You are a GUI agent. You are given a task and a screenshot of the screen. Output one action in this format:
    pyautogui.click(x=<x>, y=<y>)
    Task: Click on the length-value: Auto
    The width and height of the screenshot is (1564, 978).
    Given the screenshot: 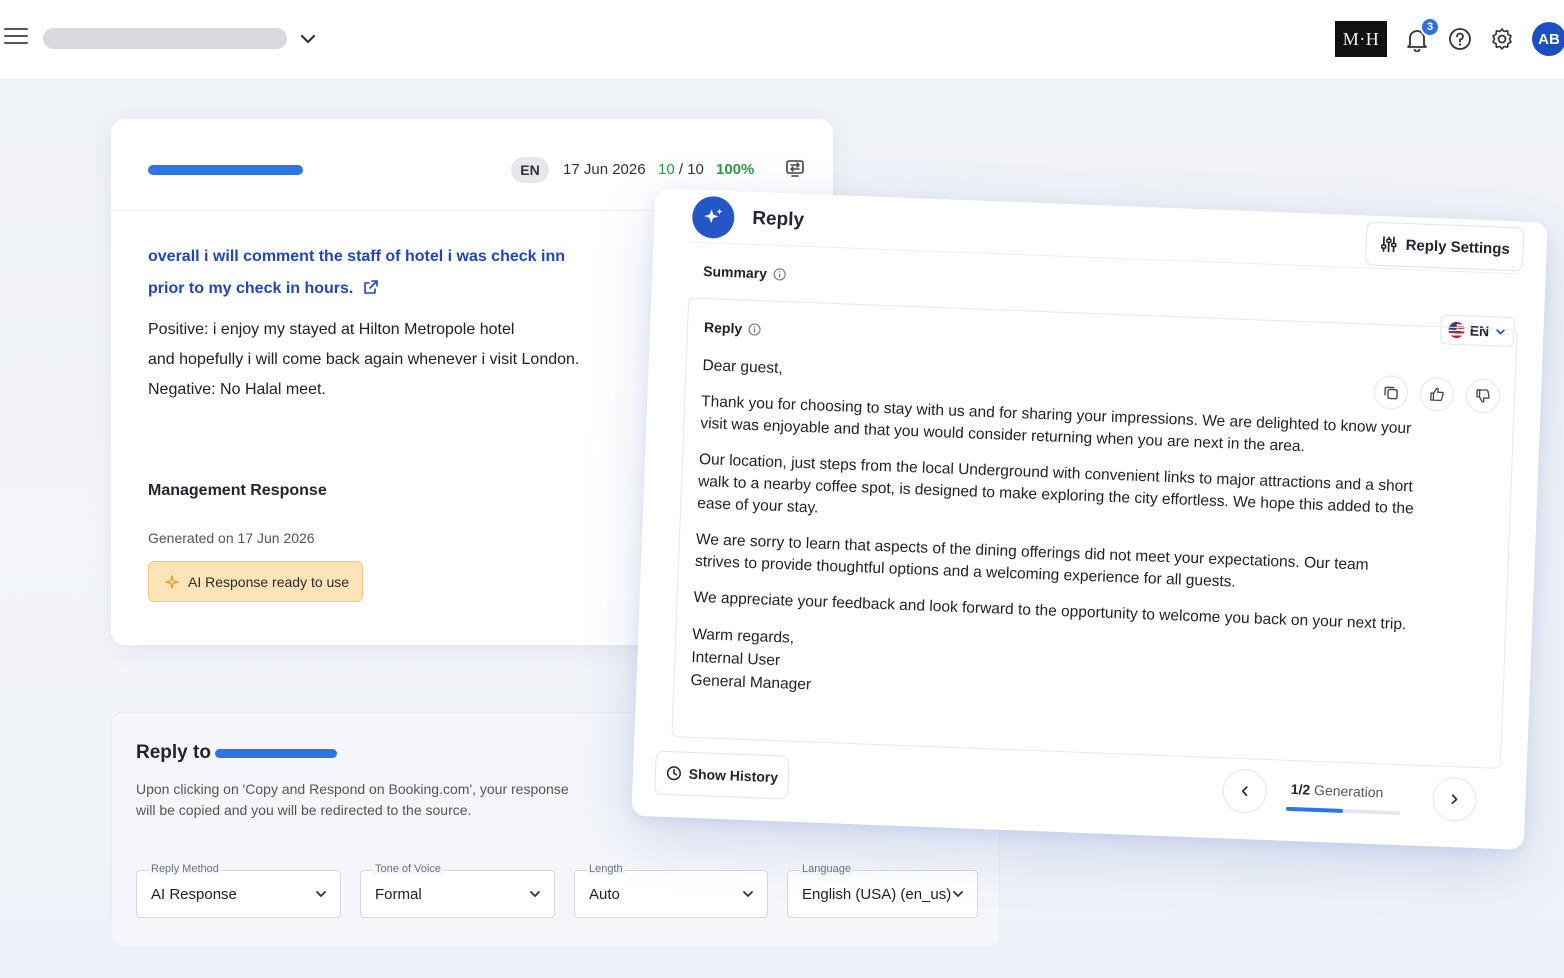 What is the action you would take?
    pyautogui.click(x=604, y=894)
    